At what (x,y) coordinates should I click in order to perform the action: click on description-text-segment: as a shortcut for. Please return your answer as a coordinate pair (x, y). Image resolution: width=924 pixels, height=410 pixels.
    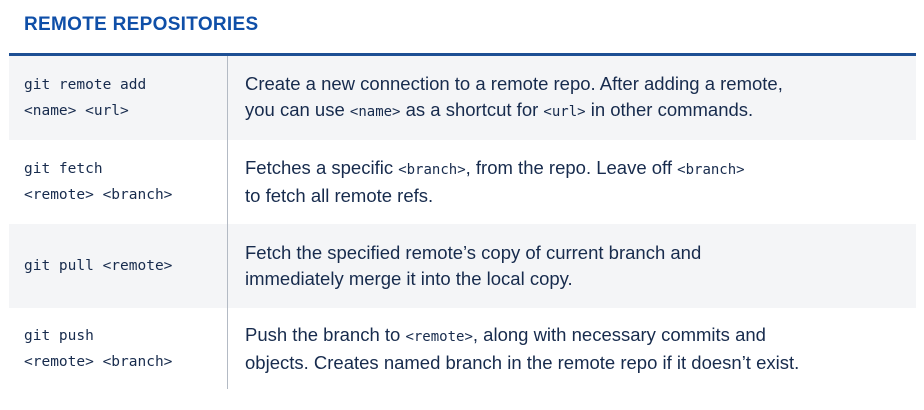
    Looking at the image, I should click on (472, 109).